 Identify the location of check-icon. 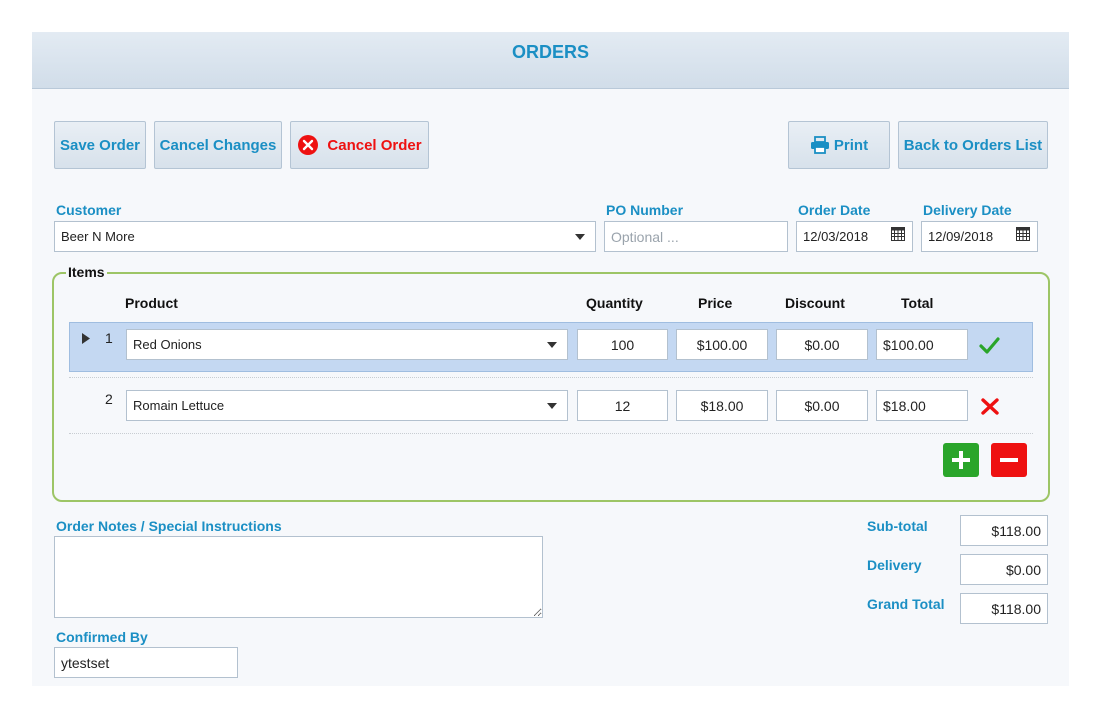
(989, 345).